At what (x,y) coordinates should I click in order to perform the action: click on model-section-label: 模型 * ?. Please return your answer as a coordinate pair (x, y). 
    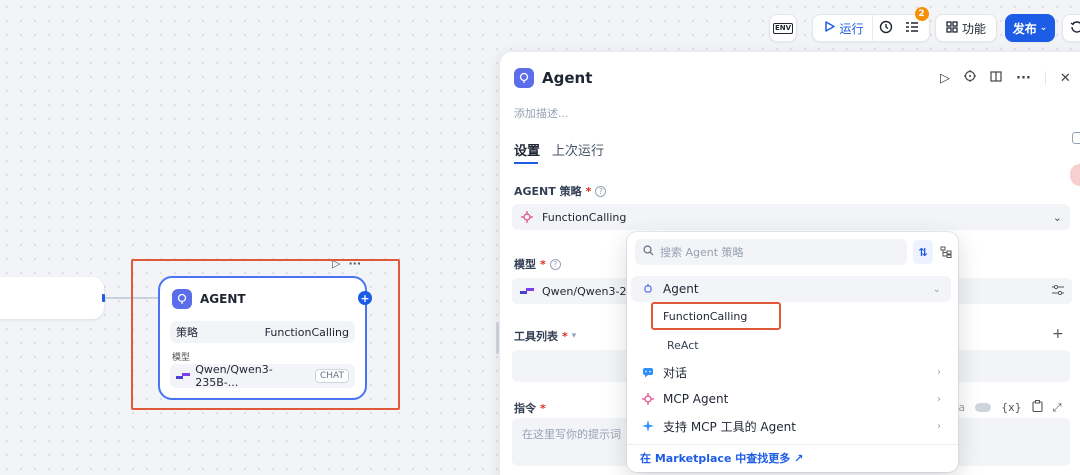
    Looking at the image, I should click on (537, 264).